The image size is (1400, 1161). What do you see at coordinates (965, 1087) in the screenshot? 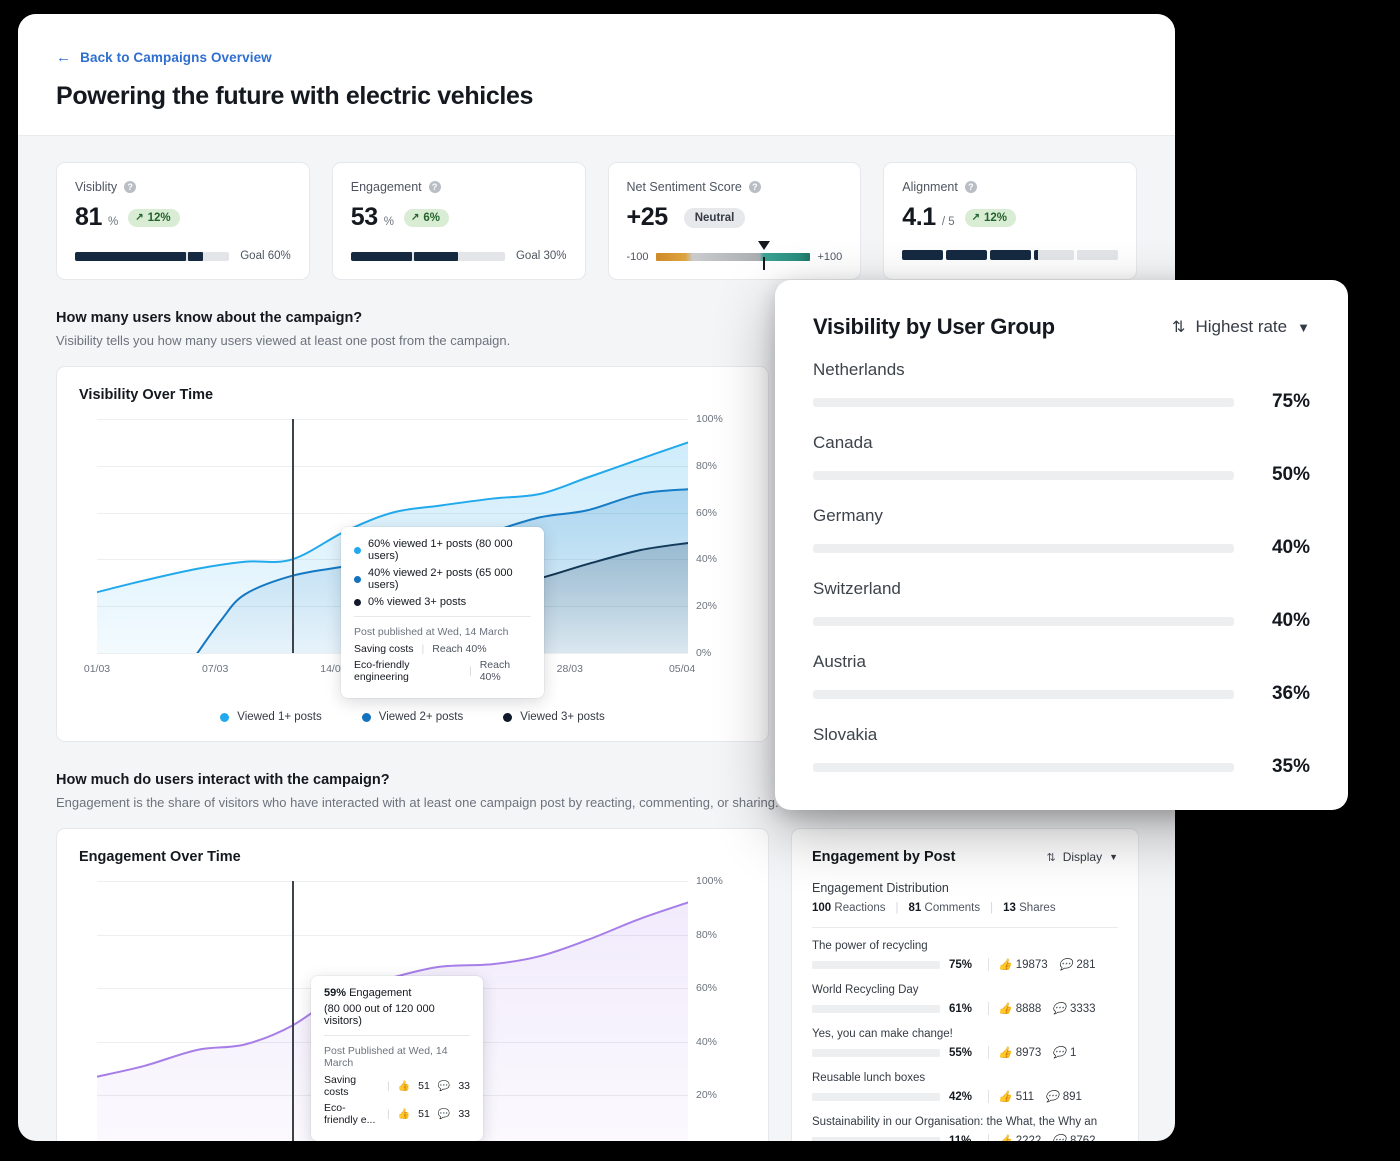
I see `engagement-post-row: Reusable lunch boxes 42% 👍 511 💬 891` at bounding box center [965, 1087].